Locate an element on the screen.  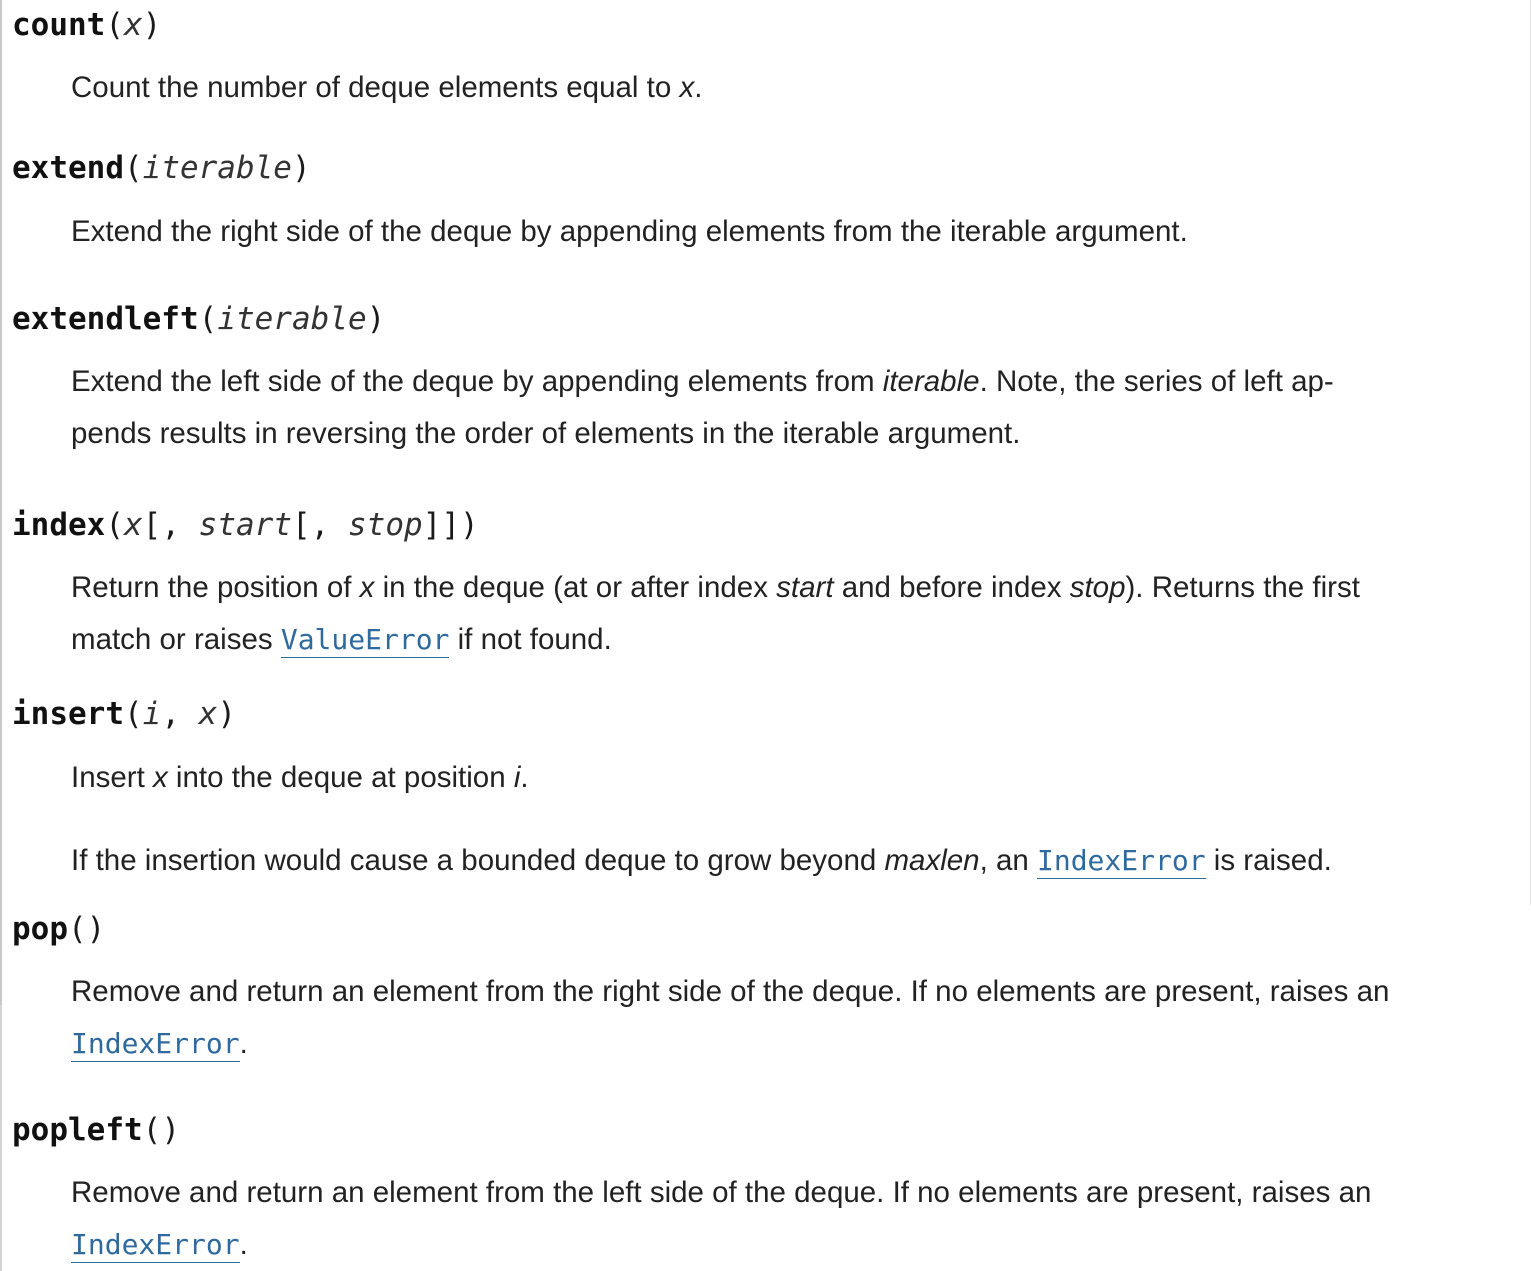
method-signature-extend: extend(iterable) is located at coordinates (161, 168).